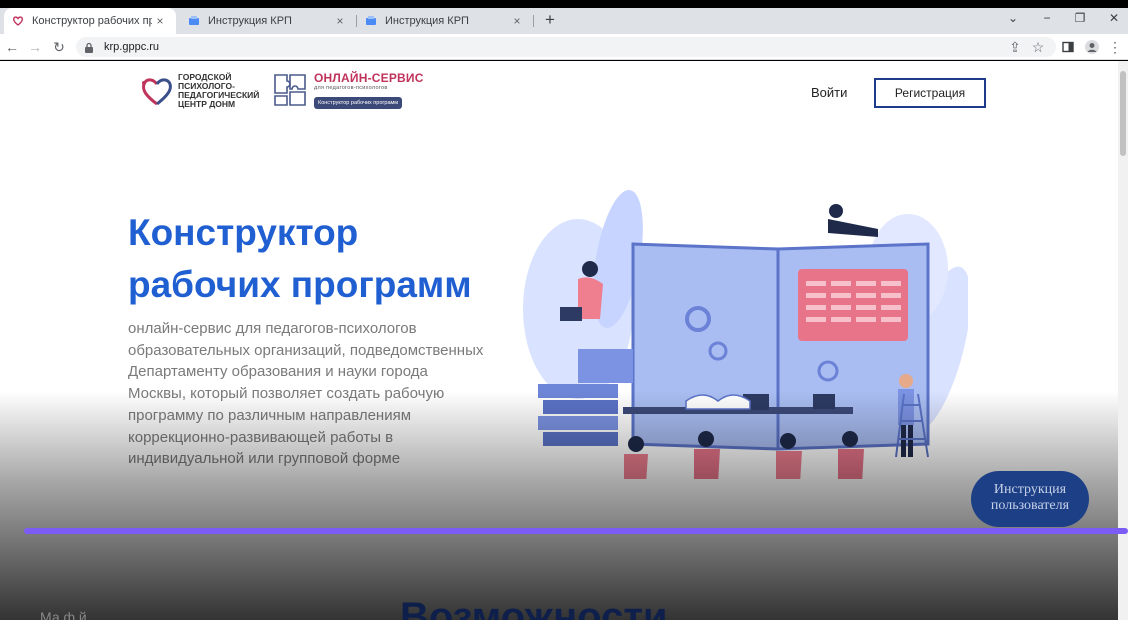  I want to click on profile-icon, so click(1092, 47).